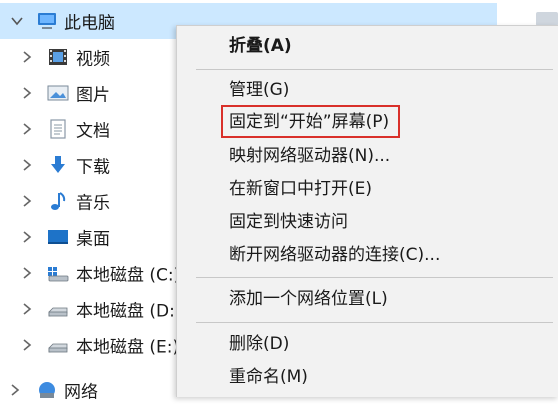 The image size is (558, 408). What do you see at coordinates (93, 131) in the screenshot?
I see `tree-item-label: 文档` at bounding box center [93, 131].